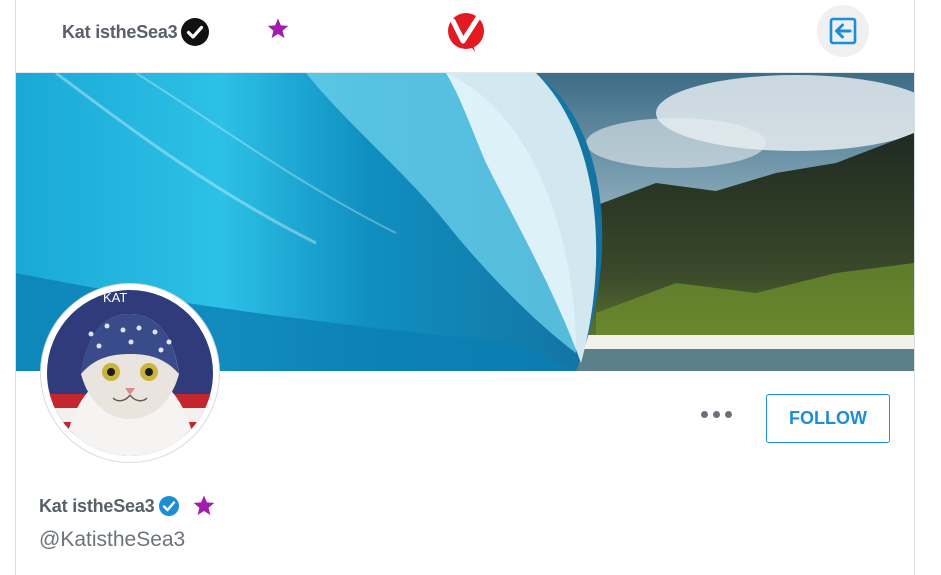 The height and width of the screenshot is (575, 941). Describe the element at coordinates (120, 31) in the screenshot. I see `top-user-name: Kat istheSea3` at that location.